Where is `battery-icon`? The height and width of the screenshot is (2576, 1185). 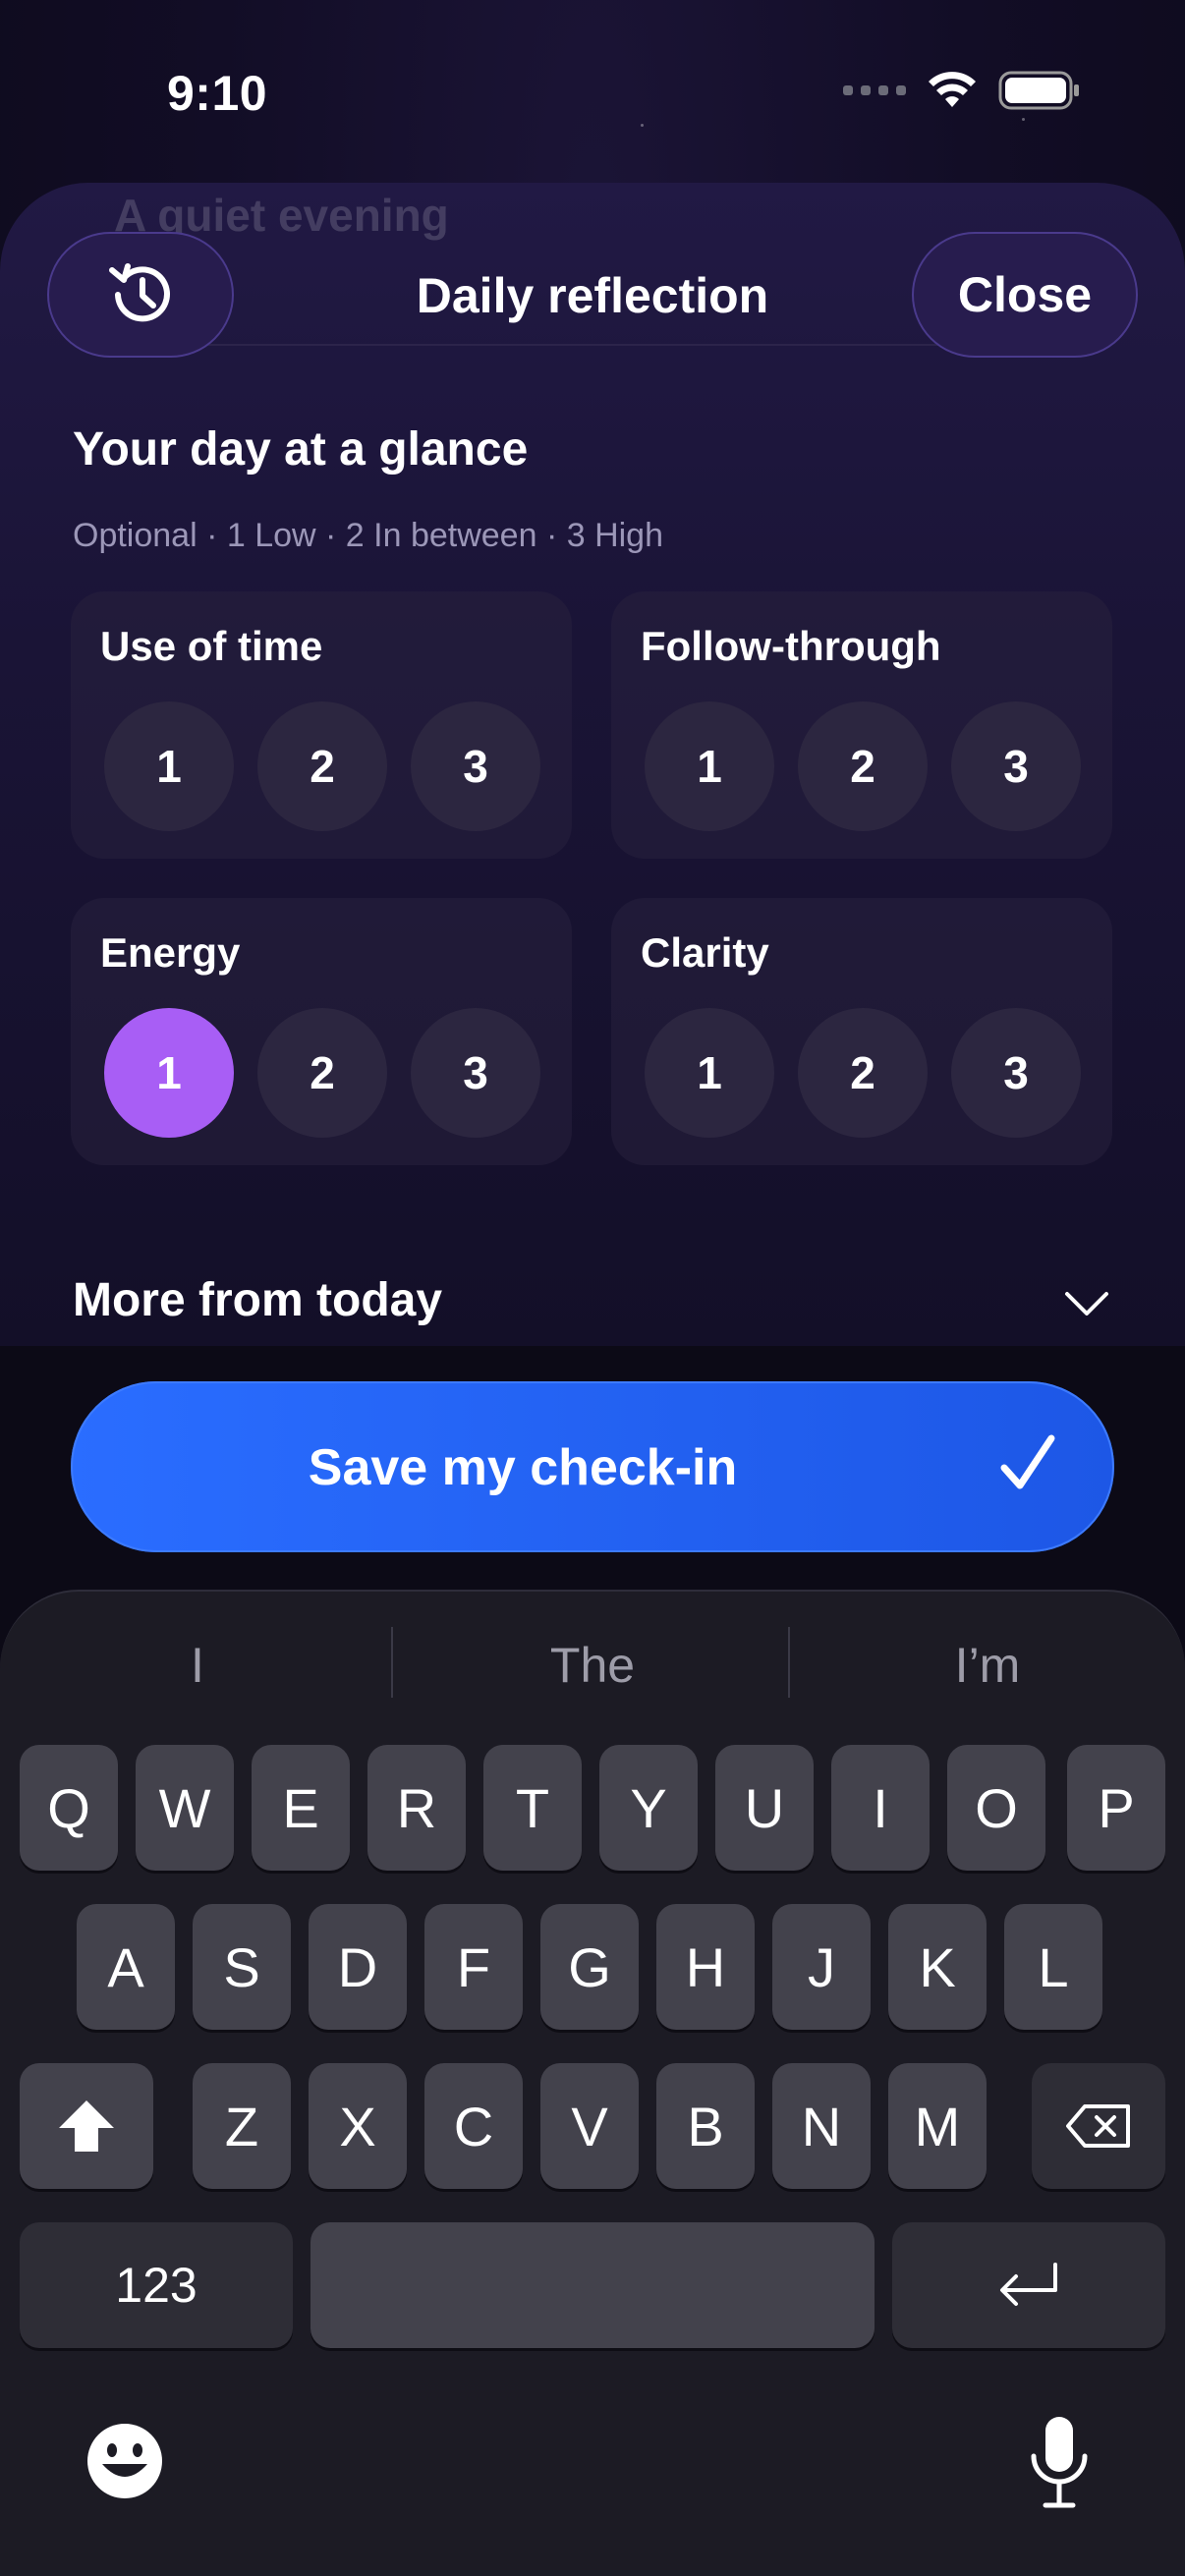 battery-icon is located at coordinates (1038, 90).